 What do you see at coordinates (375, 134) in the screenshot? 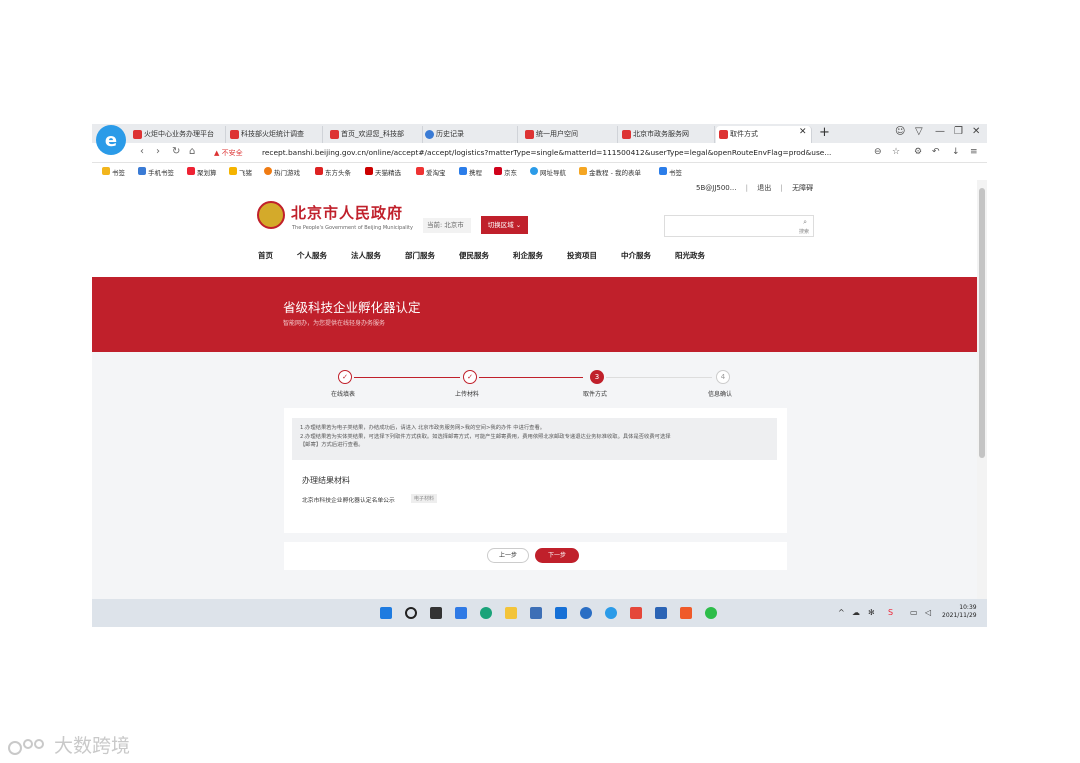
I see `tab-3: 首页_欢迎您_科技部` at bounding box center [375, 134].